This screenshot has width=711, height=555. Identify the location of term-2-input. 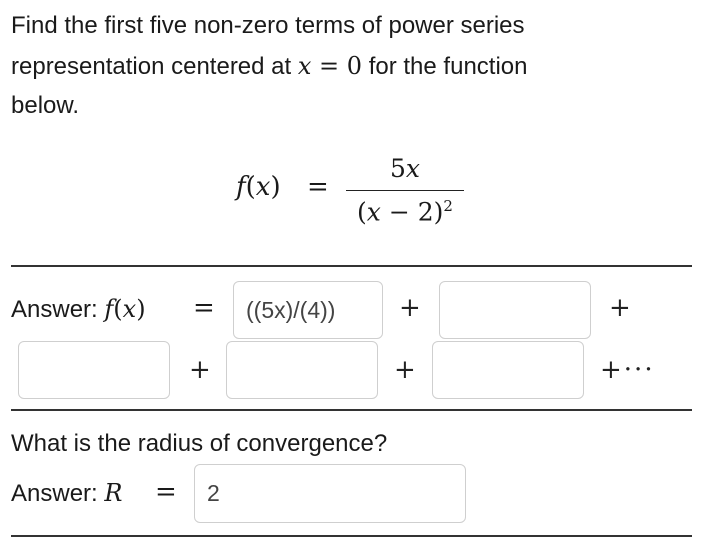
(515, 310).